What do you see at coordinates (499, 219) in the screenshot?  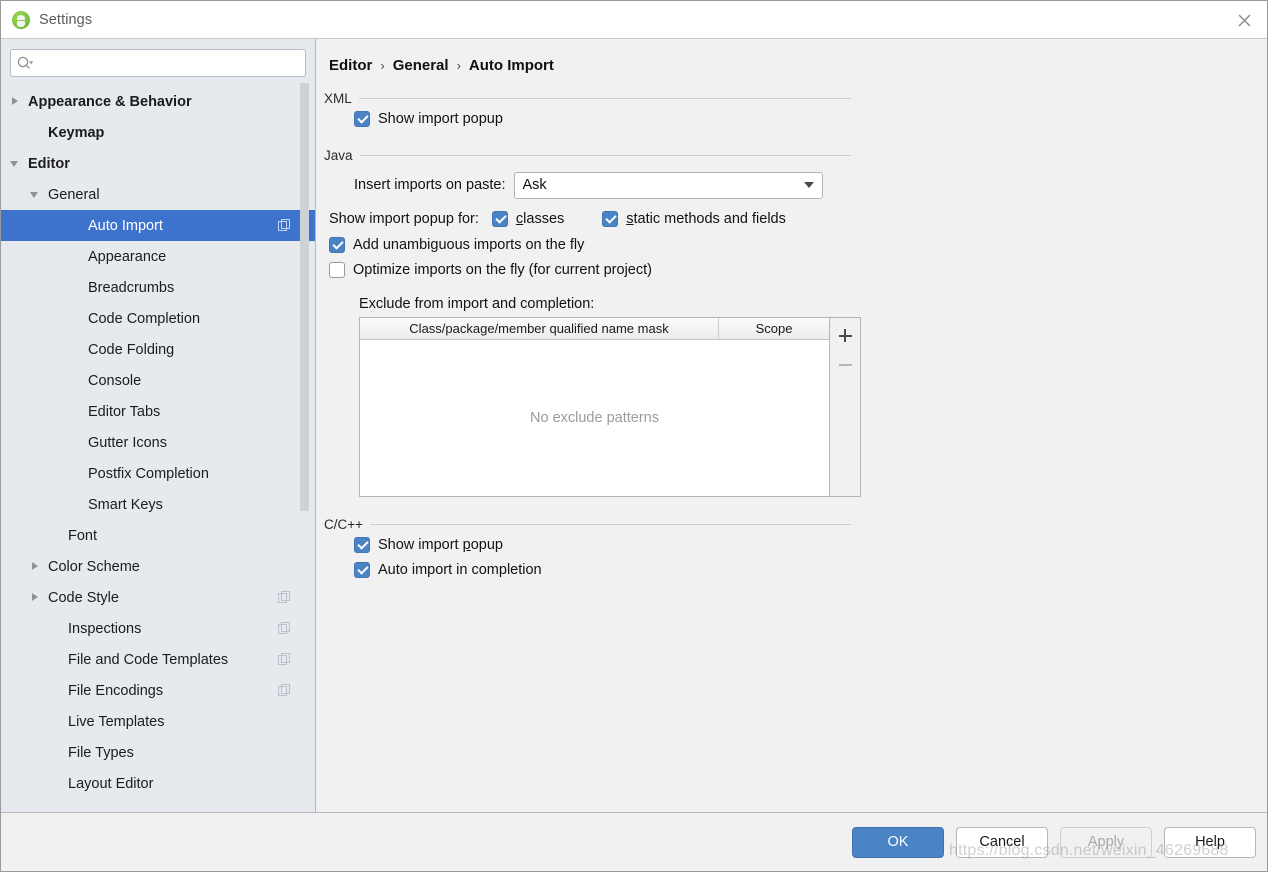 I see `classes-checkbox` at bounding box center [499, 219].